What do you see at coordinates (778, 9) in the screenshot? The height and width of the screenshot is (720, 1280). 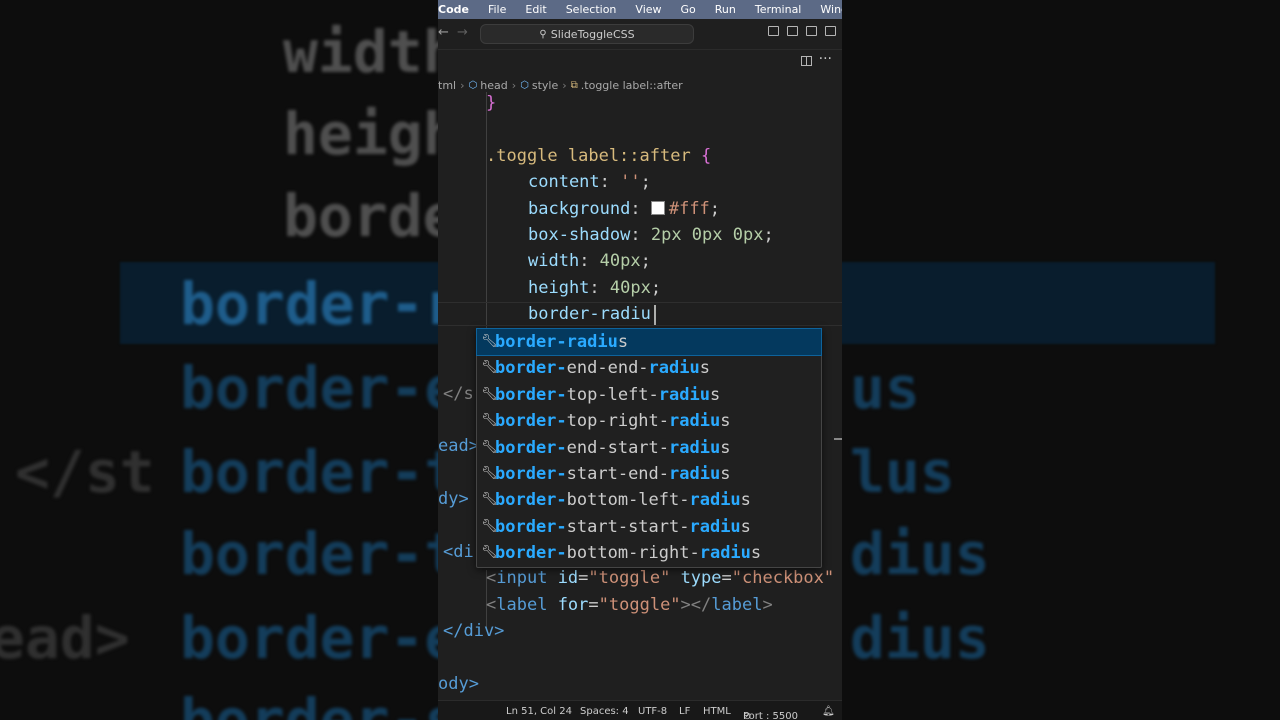 I see `menu-terminal: Terminal` at bounding box center [778, 9].